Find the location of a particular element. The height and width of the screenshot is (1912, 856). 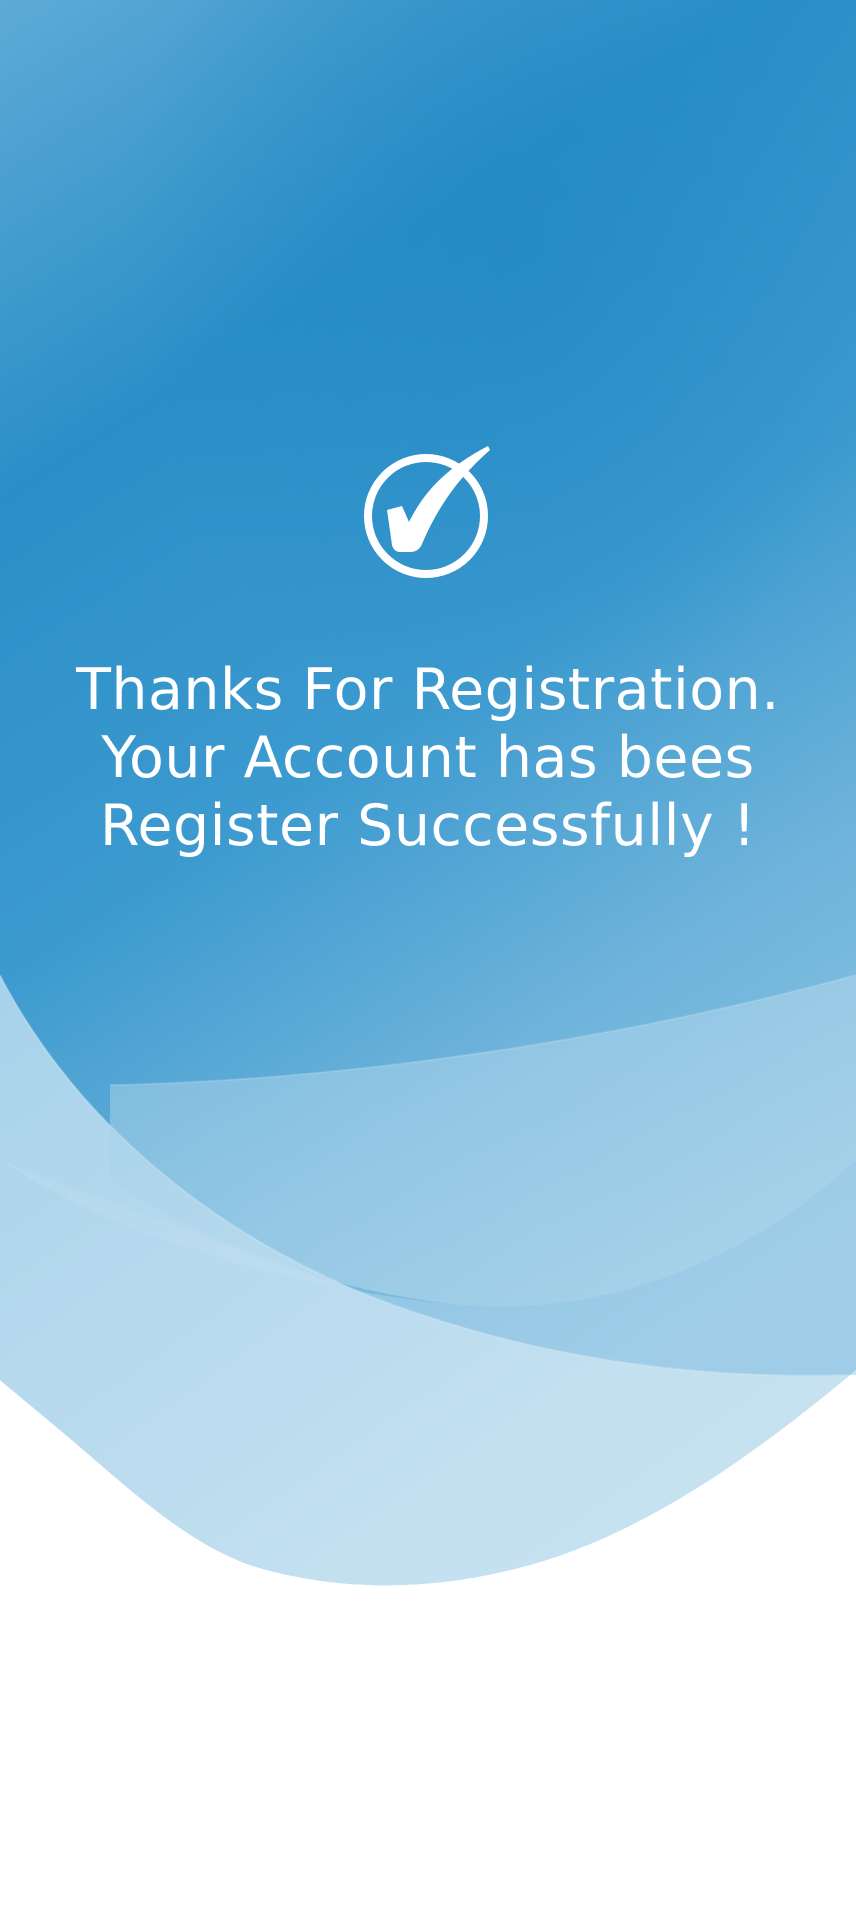

message-line-3: Register Successfully ! is located at coordinates (428, 826).